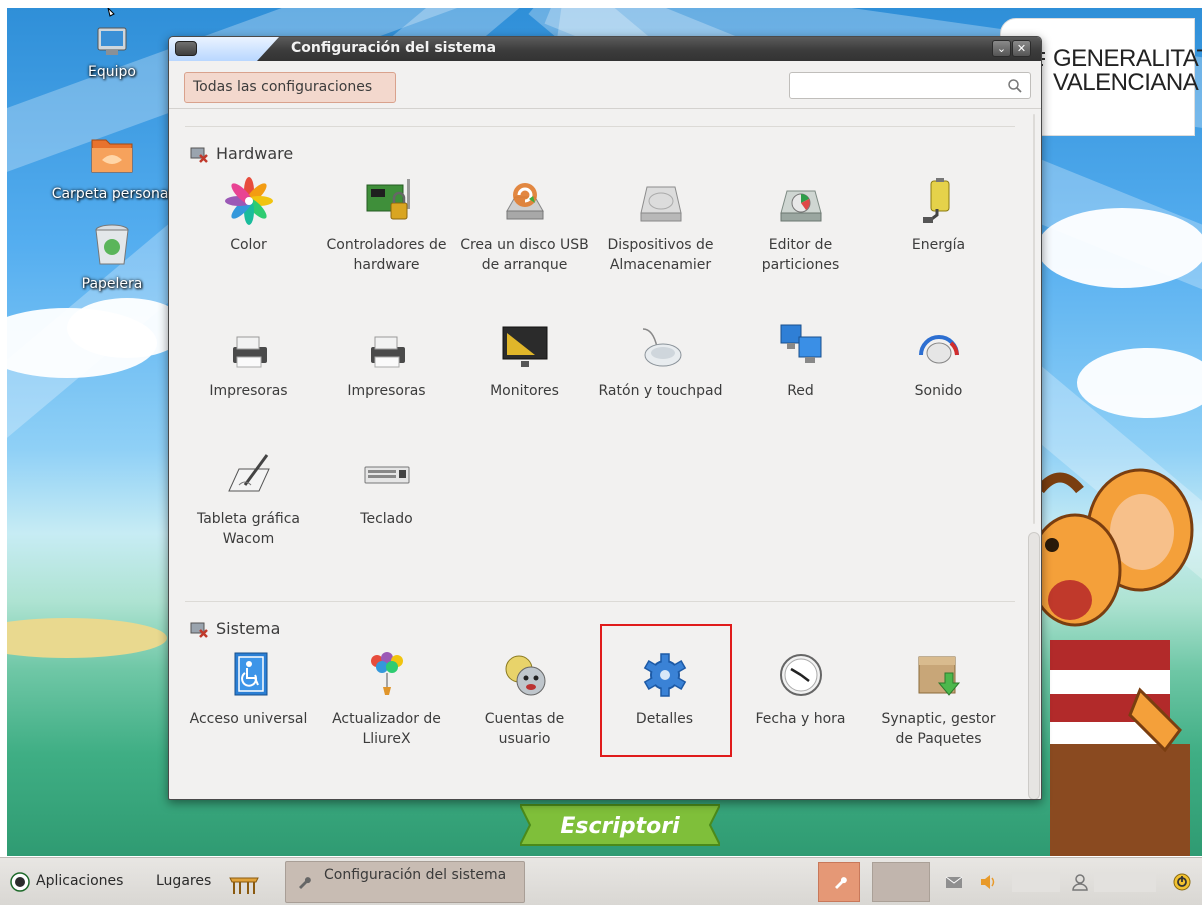 The width and height of the screenshot is (1202, 905). Describe the element at coordinates (112, 156) in the screenshot. I see `home-folder-icon` at that location.